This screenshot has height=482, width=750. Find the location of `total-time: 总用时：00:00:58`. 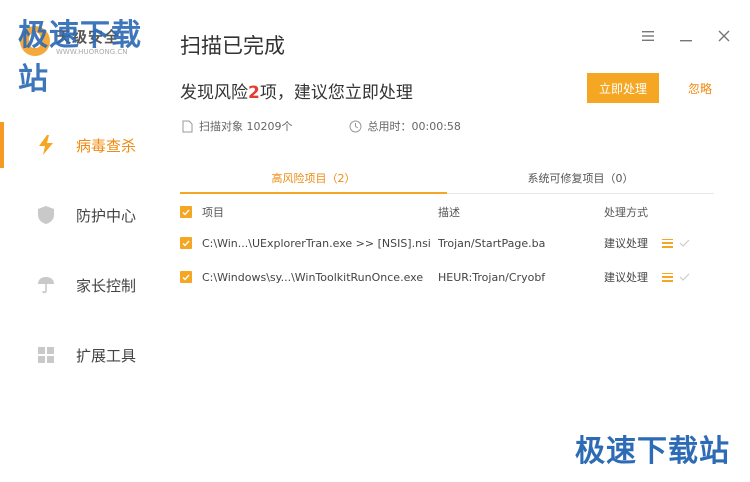

total-time: 总用时：00:00:58 is located at coordinates (405, 126).